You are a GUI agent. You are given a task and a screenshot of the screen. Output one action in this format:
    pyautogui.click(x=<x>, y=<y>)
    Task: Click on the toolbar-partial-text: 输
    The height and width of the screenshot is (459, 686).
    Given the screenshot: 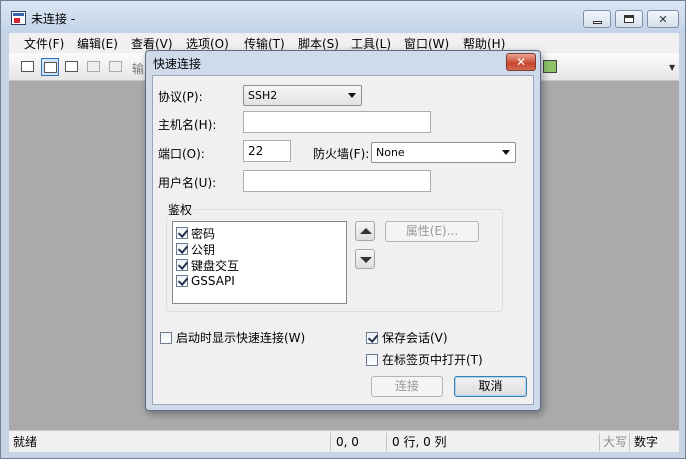 What is the action you would take?
    pyautogui.click(x=138, y=69)
    